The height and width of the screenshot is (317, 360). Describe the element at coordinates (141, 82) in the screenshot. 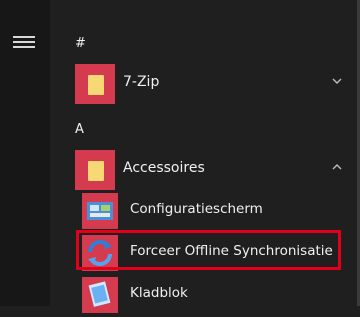

I see `app-label: 7-Zip` at that location.